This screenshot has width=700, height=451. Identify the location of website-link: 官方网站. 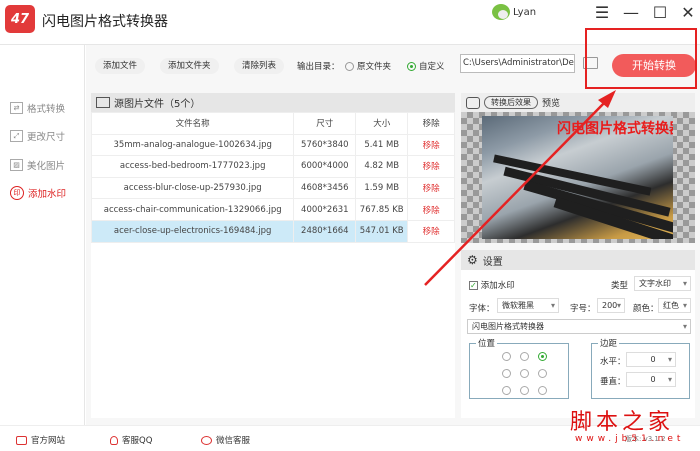
(40, 440).